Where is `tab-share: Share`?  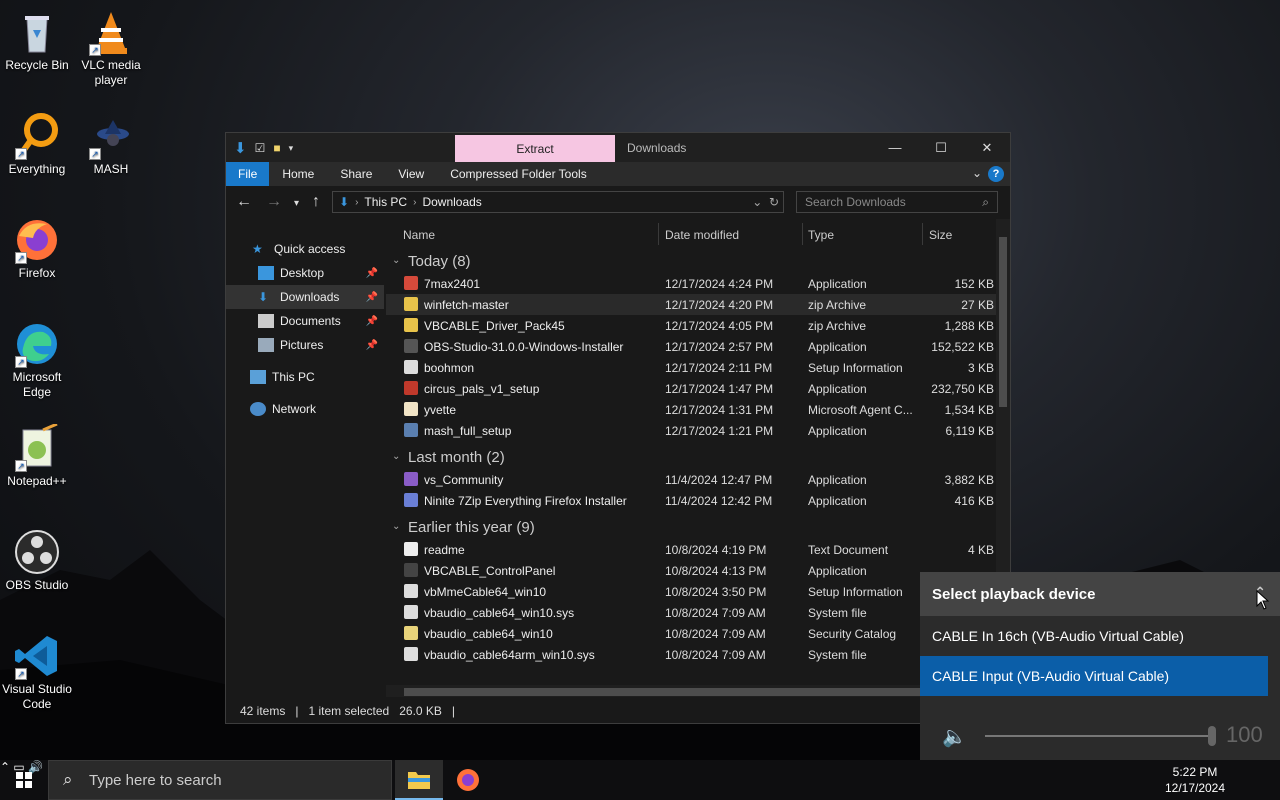
tab-share: Share is located at coordinates (356, 174).